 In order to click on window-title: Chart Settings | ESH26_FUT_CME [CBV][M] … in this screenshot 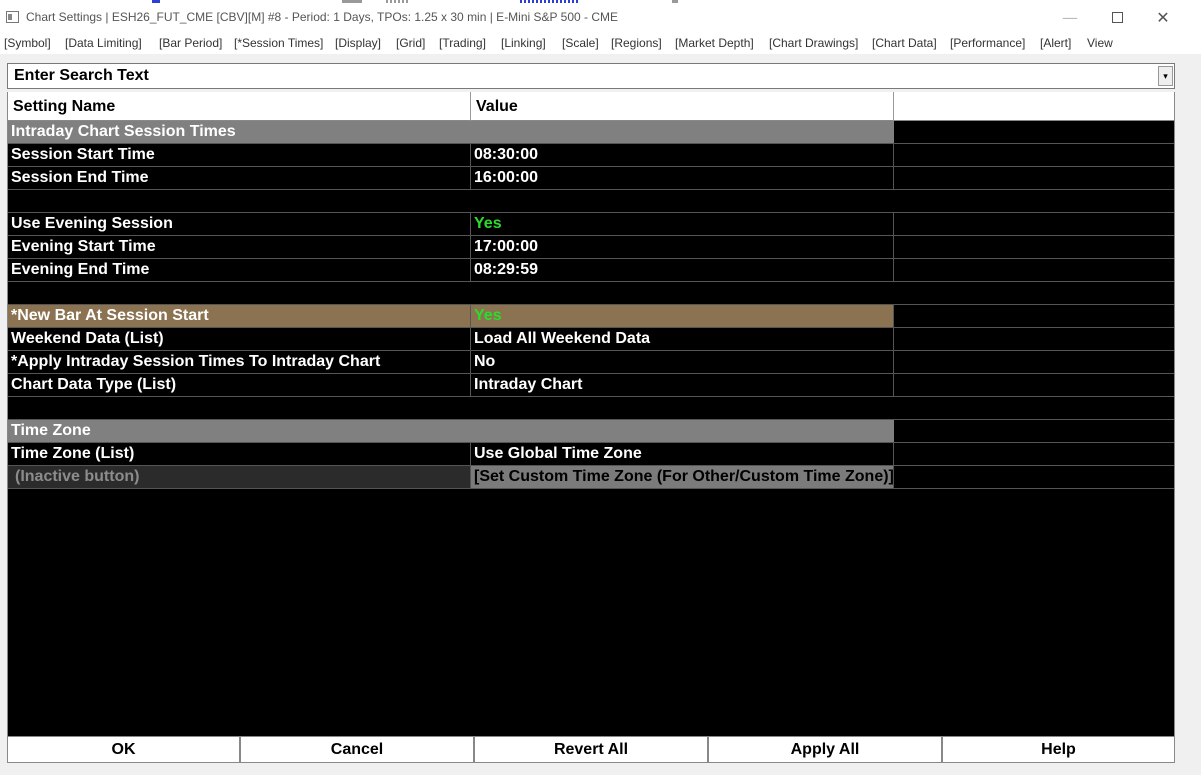, I will do `click(322, 17)`.